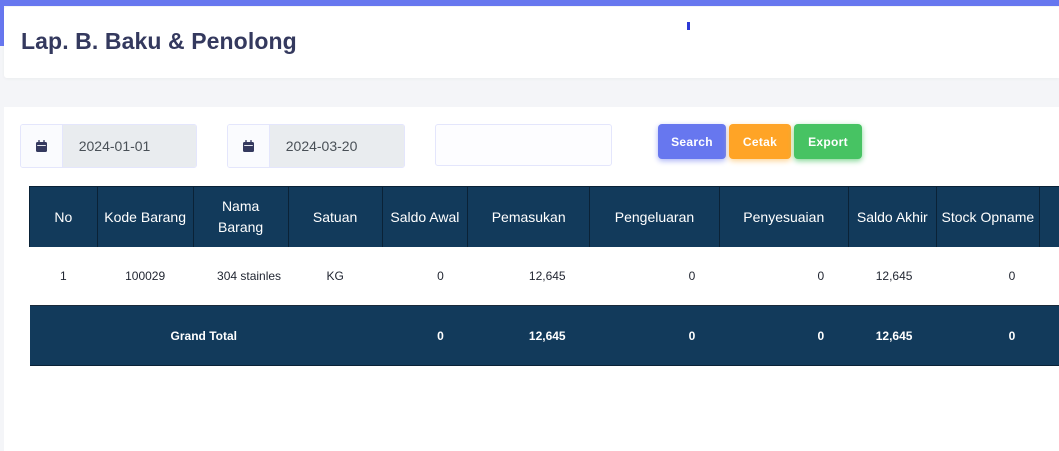  What do you see at coordinates (892, 276) in the screenshot?
I see `cell-saldo-akhir: 12,645` at bounding box center [892, 276].